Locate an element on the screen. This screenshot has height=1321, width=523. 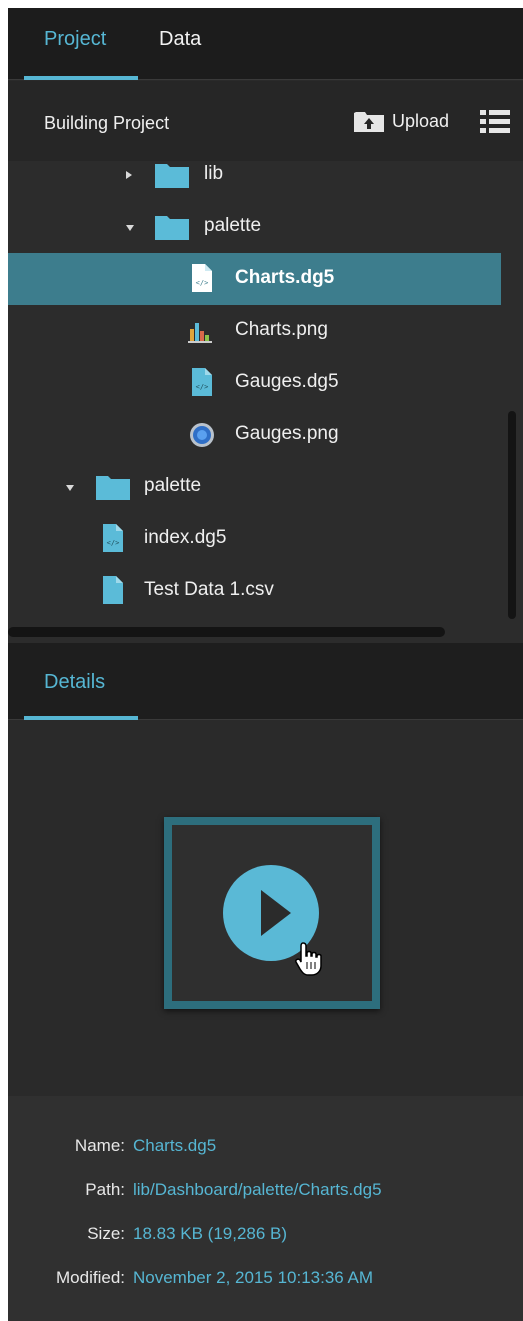
info-label: Path: is located at coordinates (105, 1189).